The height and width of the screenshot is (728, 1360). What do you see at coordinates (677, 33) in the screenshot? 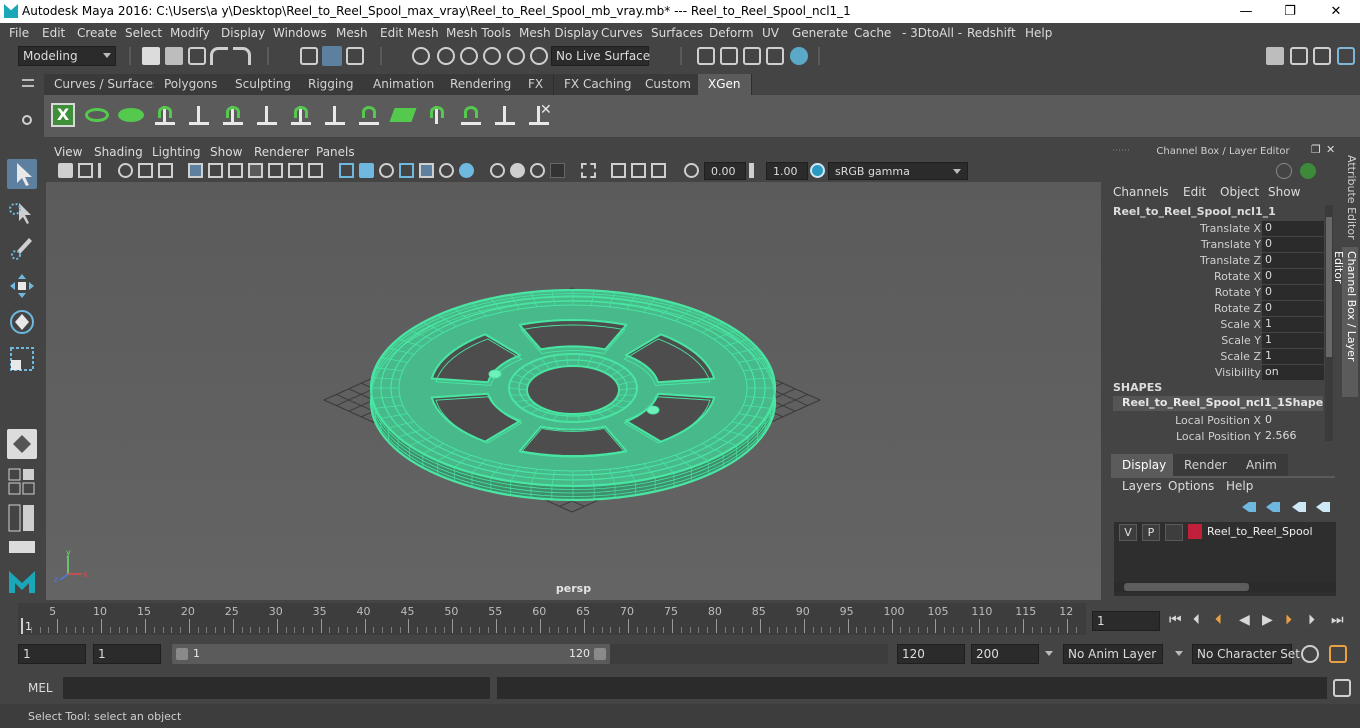
I see `menu-surfaces: Surfaces` at bounding box center [677, 33].